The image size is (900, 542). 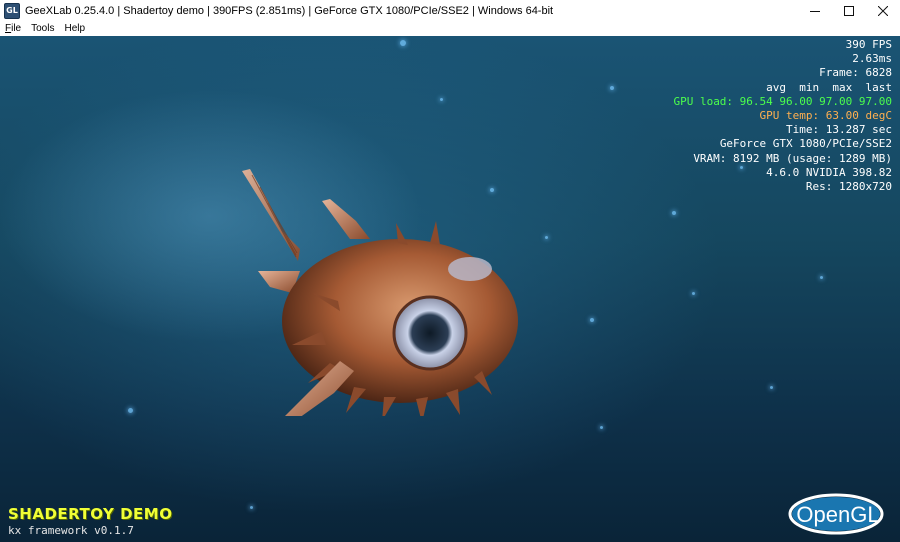 I want to click on maximize-button, so click(x=849, y=10).